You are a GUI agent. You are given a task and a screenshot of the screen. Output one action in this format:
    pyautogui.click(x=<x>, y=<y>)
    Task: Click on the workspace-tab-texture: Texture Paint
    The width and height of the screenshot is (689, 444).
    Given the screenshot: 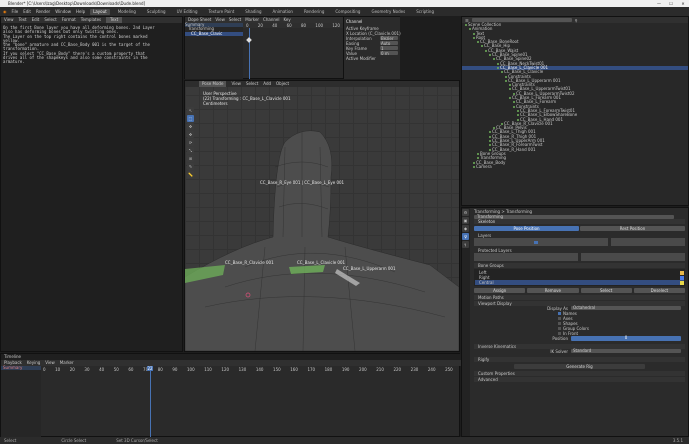 What is the action you would take?
    pyautogui.click(x=221, y=12)
    